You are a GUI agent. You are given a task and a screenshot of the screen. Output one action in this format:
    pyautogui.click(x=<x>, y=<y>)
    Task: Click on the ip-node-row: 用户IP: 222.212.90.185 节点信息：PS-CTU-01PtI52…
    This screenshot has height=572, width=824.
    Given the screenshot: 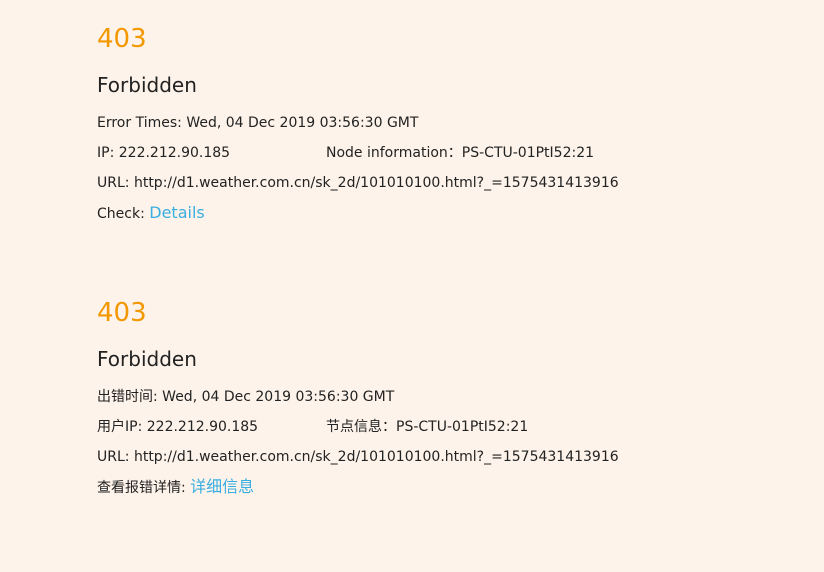 What is the action you would take?
    pyautogui.click(x=447, y=427)
    